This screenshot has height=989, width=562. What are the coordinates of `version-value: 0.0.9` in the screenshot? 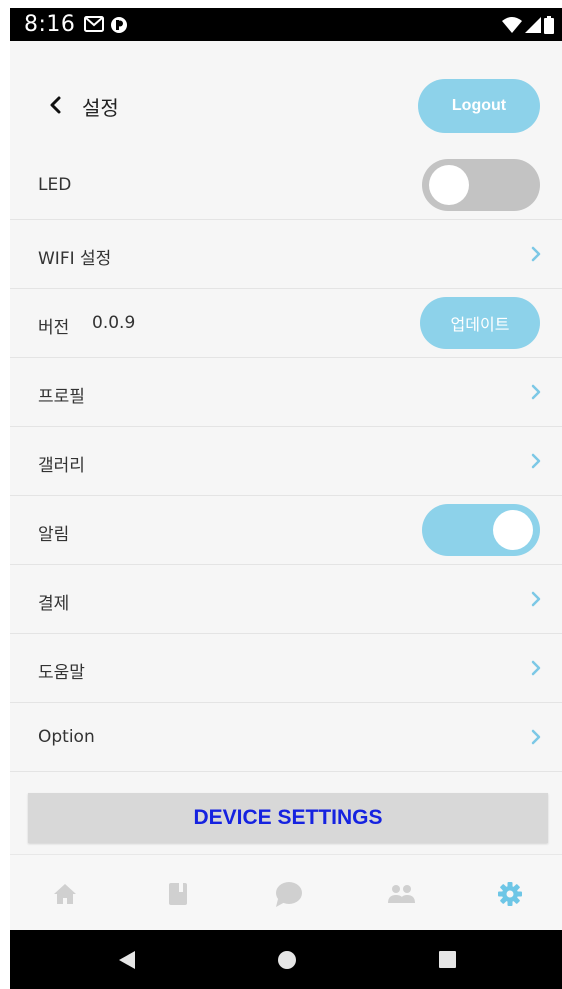 It's located at (114, 323).